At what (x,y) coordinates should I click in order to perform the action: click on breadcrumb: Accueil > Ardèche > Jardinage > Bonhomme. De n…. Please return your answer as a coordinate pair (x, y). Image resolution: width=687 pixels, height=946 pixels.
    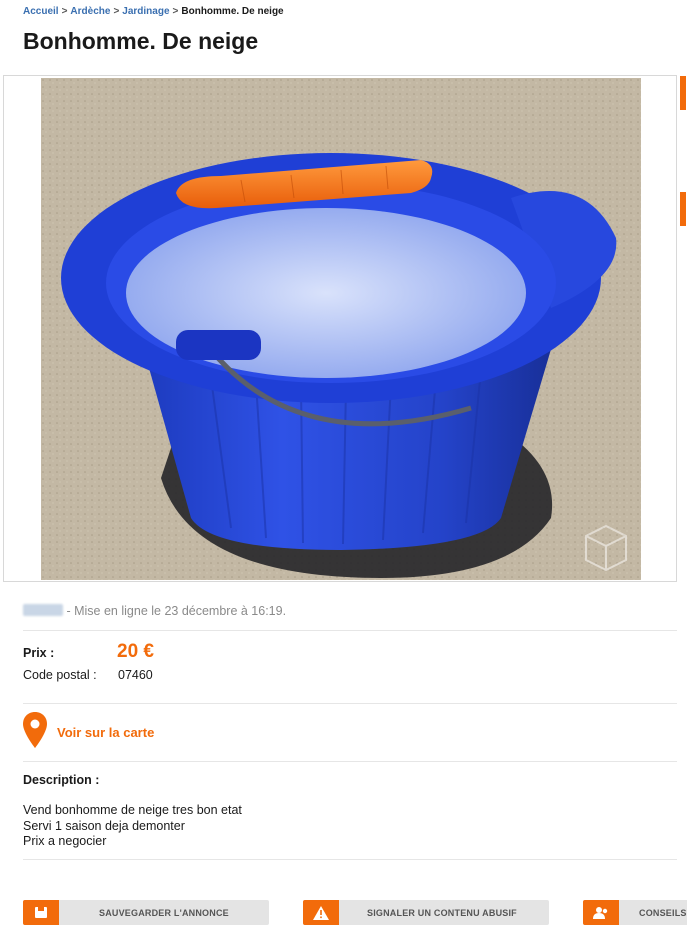
    Looking at the image, I should click on (153, 11).